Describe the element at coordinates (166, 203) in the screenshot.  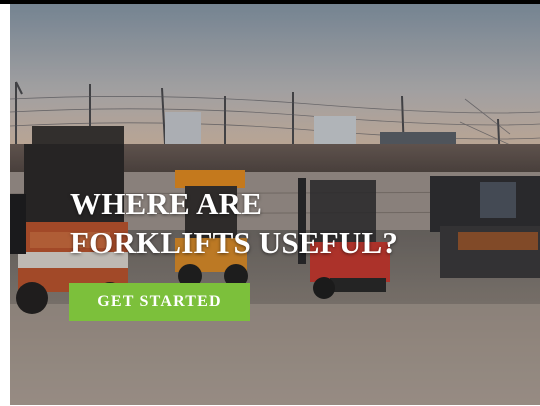
I see `hero-title-line-1: WHERE ARE` at that location.